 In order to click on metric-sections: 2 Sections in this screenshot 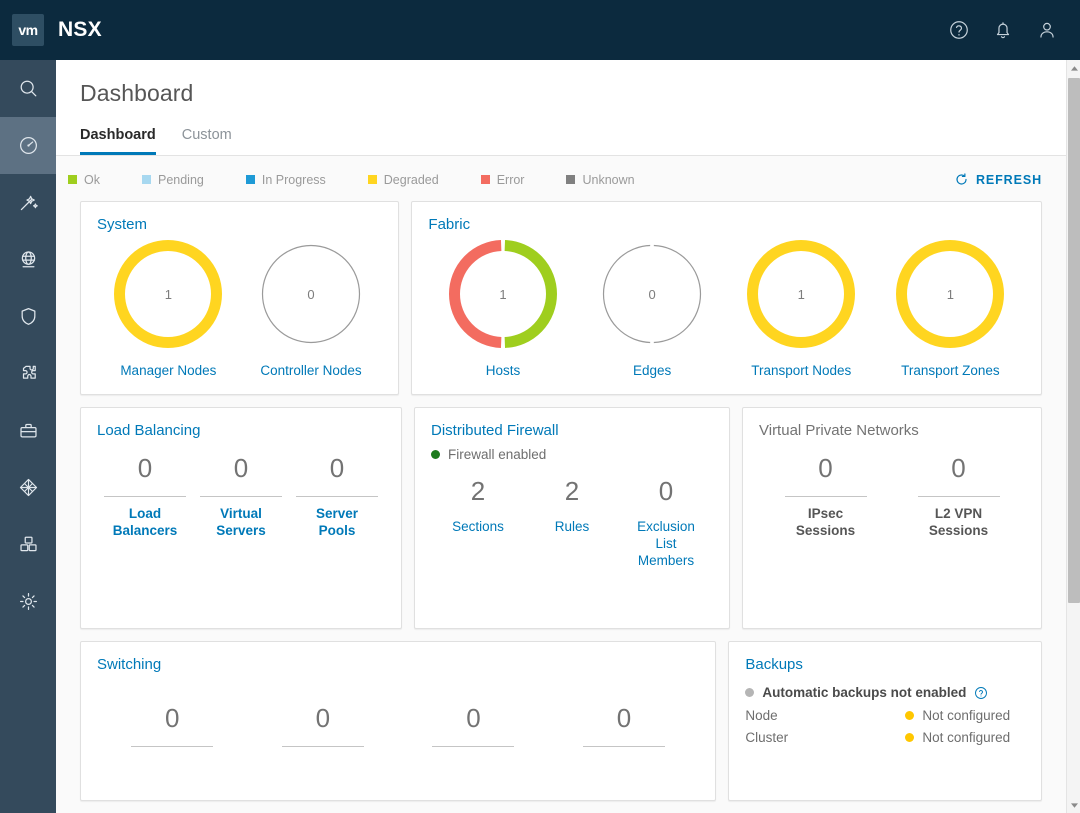, I will do `click(478, 523)`.